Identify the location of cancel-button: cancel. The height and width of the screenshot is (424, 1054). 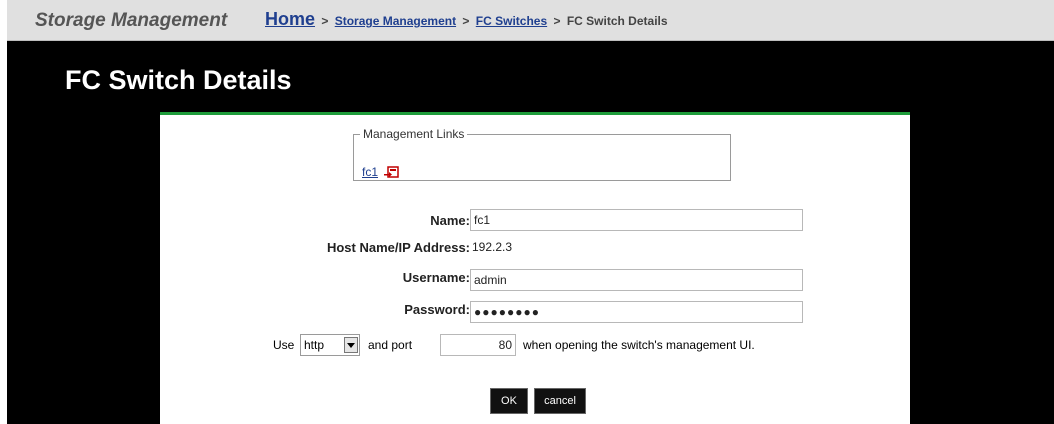
(560, 401).